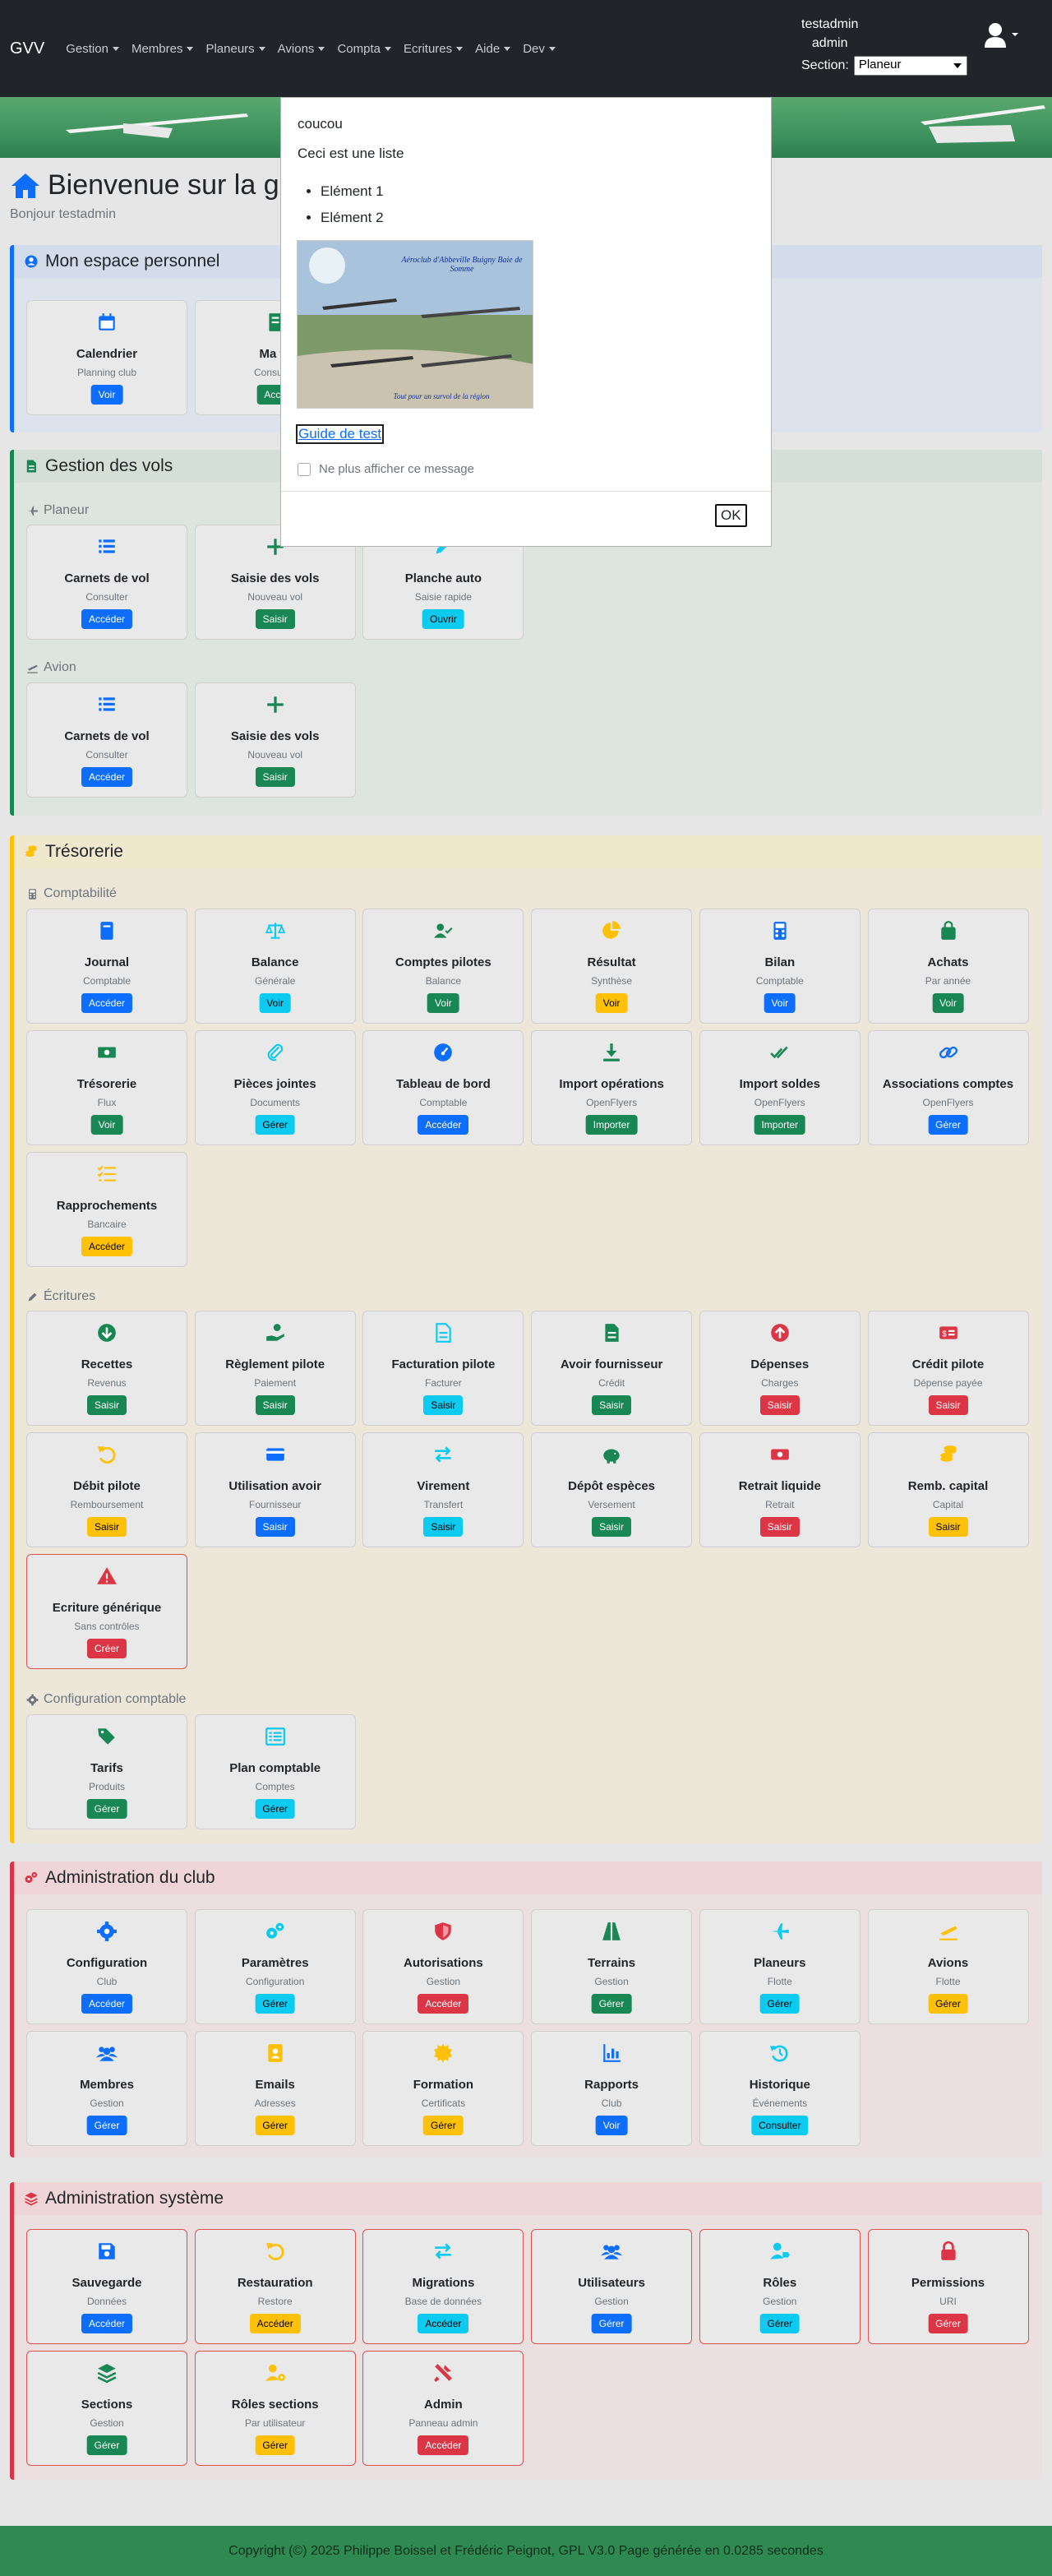  Describe the element at coordinates (731, 515) in the screenshot. I see `ok-button: OK` at that location.